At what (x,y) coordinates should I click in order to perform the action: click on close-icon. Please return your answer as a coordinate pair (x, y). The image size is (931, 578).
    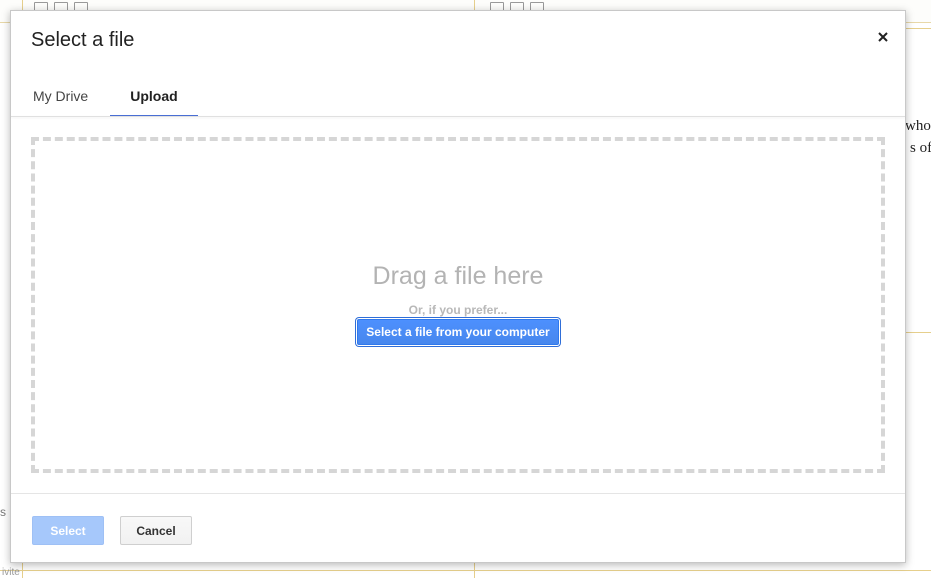
    Looking at the image, I should click on (883, 37).